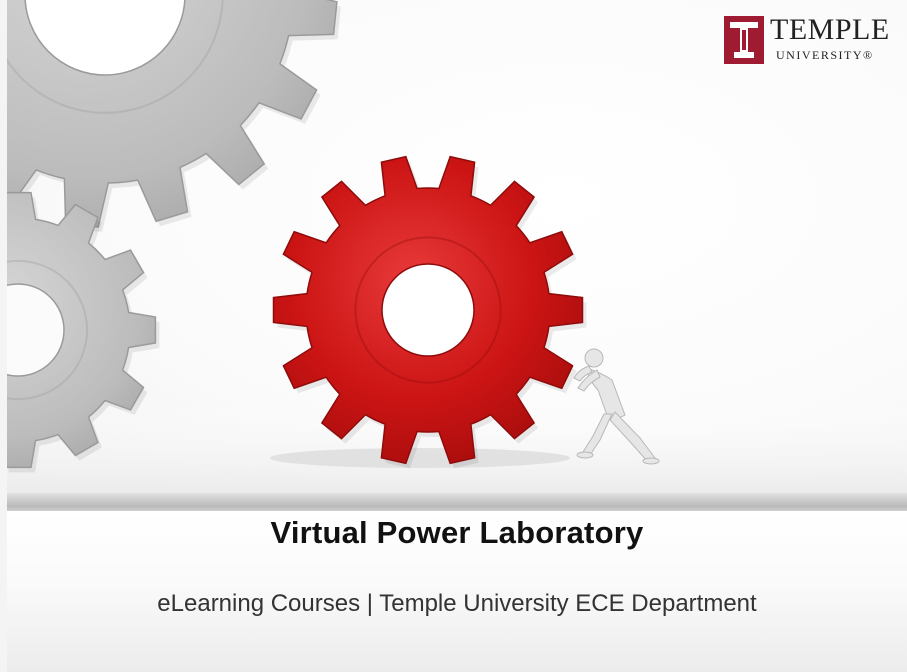 This screenshot has width=907, height=672. What do you see at coordinates (457, 502) in the screenshot?
I see `section-divider` at bounding box center [457, 502].